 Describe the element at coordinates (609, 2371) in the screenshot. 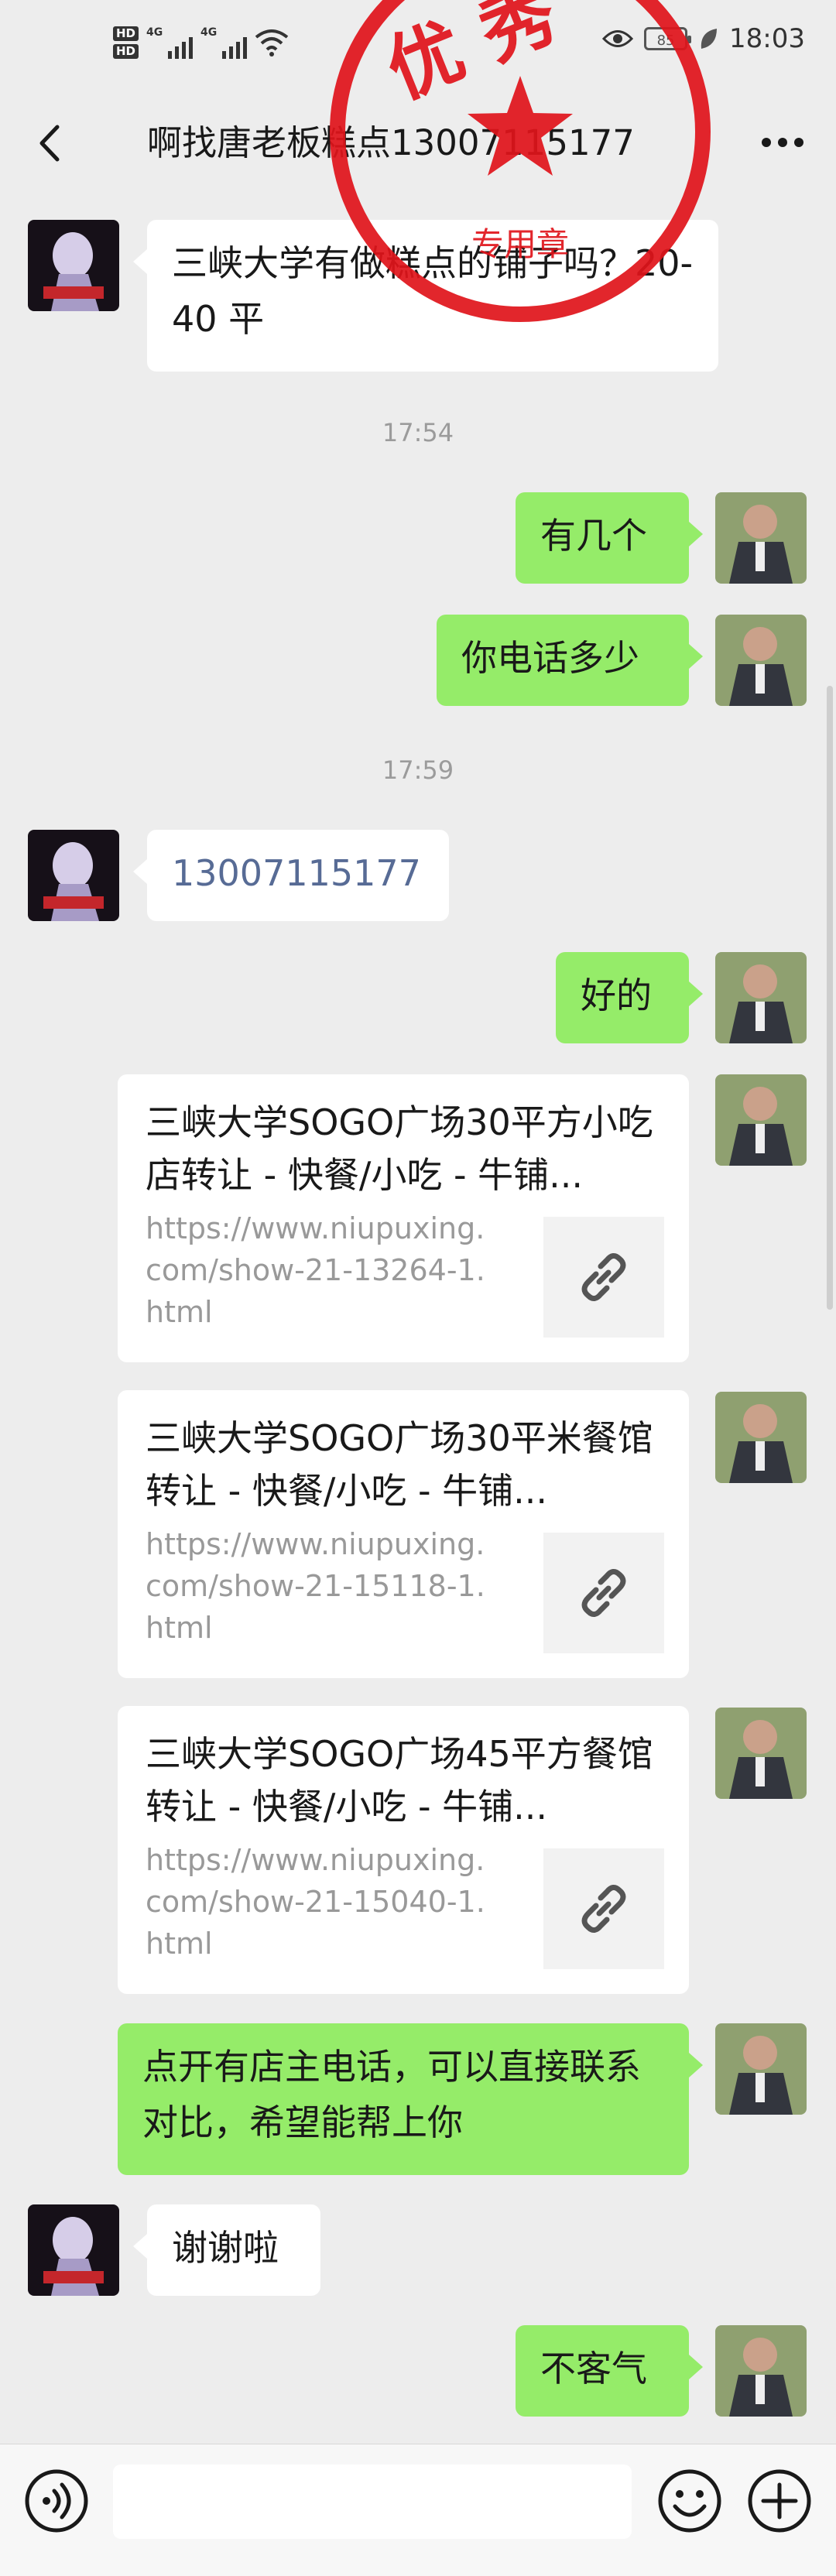

I see `message-bubble: 不客气` at that location.